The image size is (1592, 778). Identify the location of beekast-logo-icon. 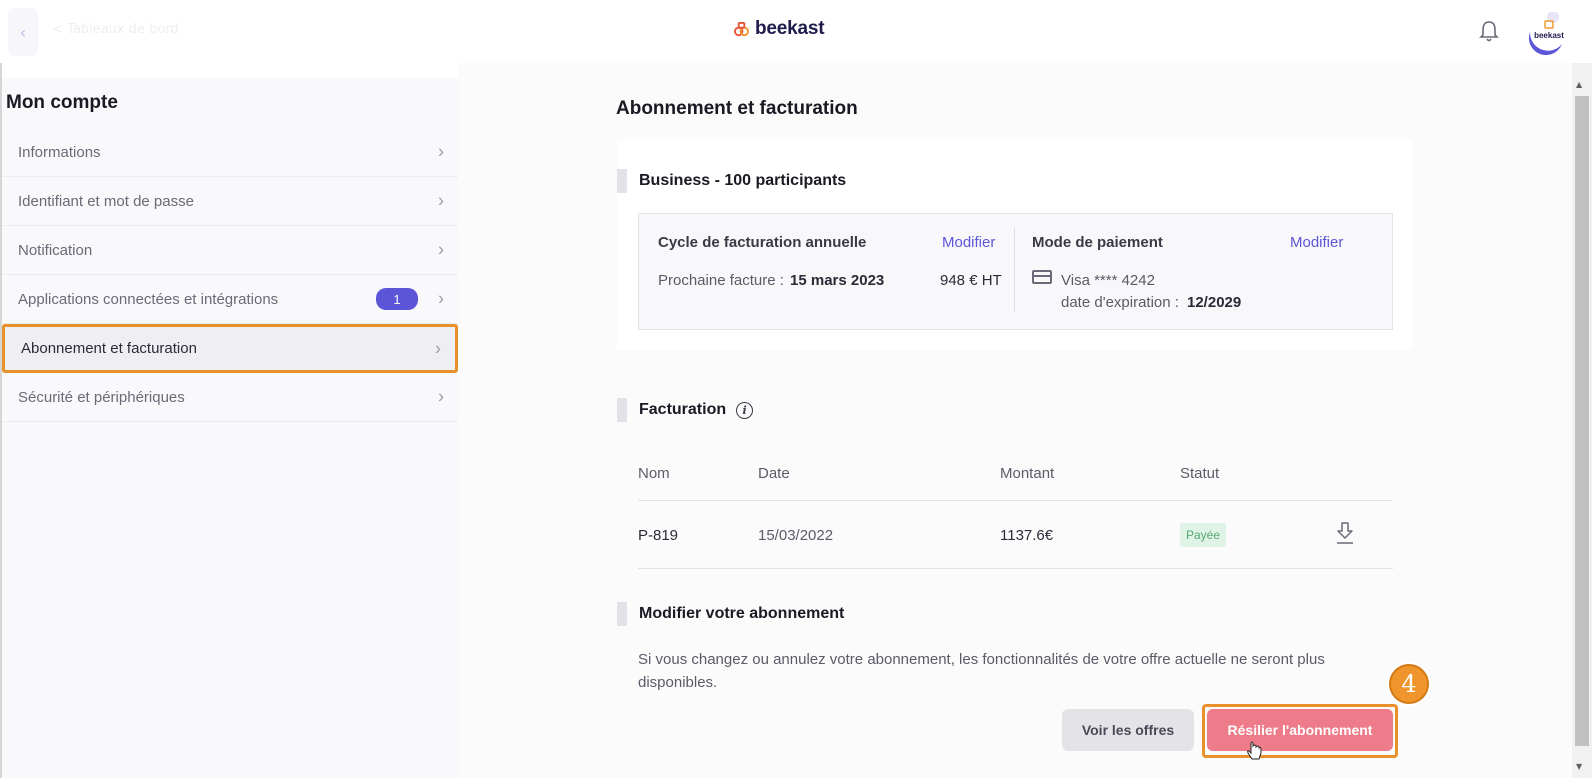
(741, 28).